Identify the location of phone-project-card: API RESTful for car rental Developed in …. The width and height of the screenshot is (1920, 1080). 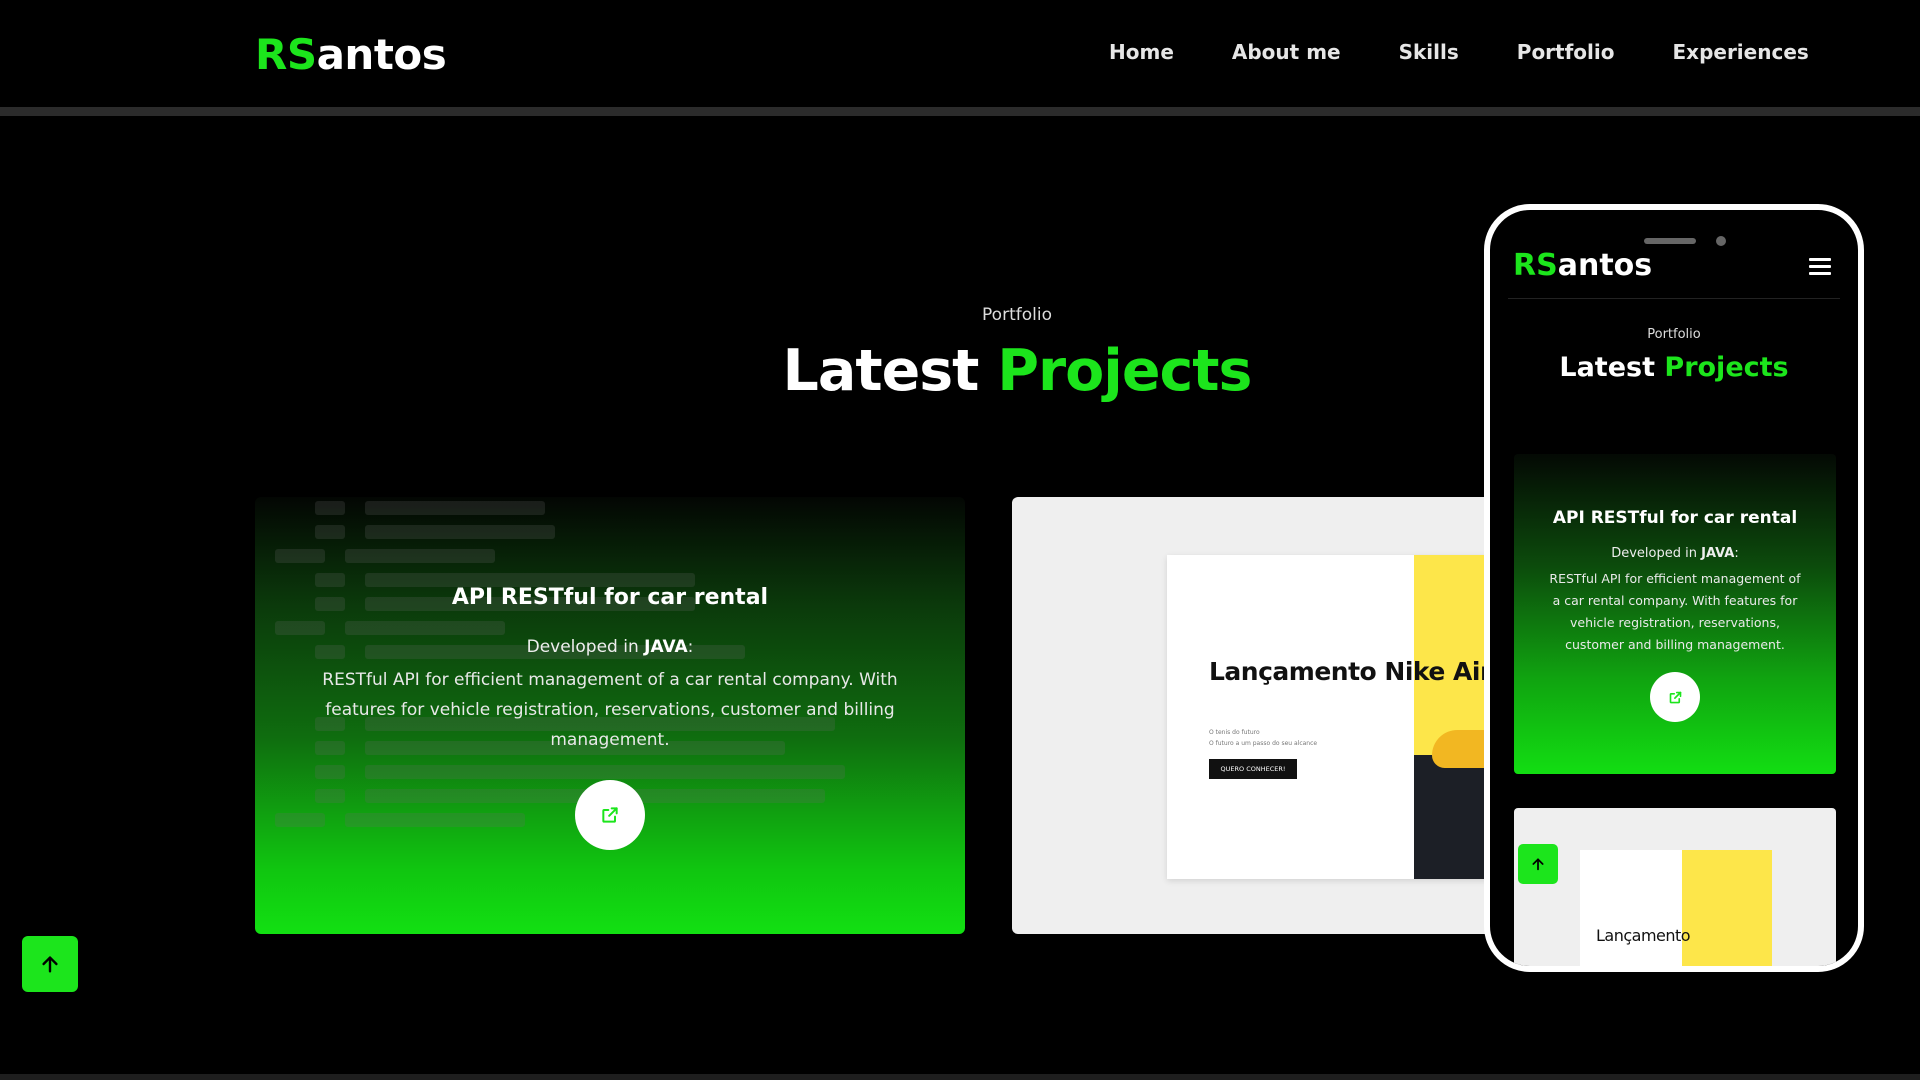
(1675, 614).